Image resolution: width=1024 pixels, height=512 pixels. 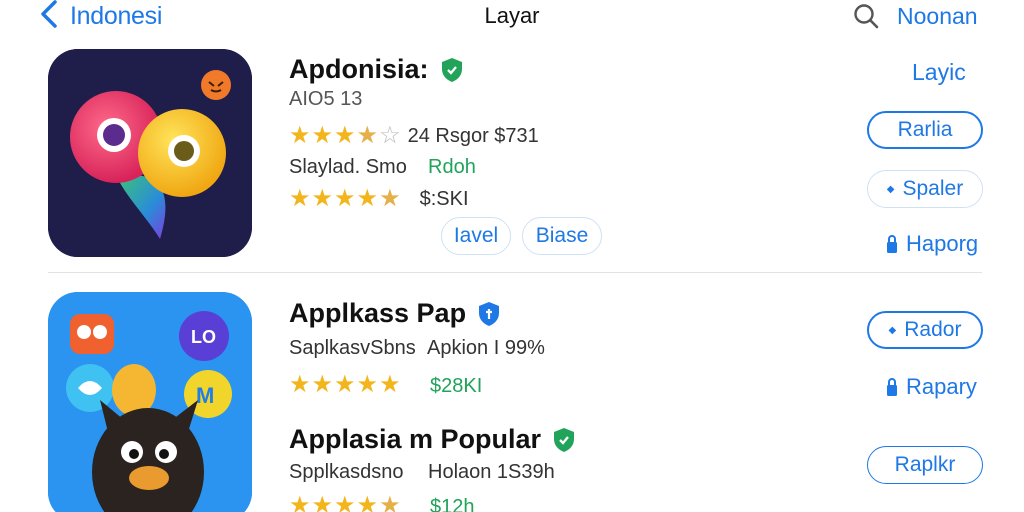 I want to click on rating-stars: ★ ★ ★ ★ ★ $:SKI, so click(x=379, y=199).